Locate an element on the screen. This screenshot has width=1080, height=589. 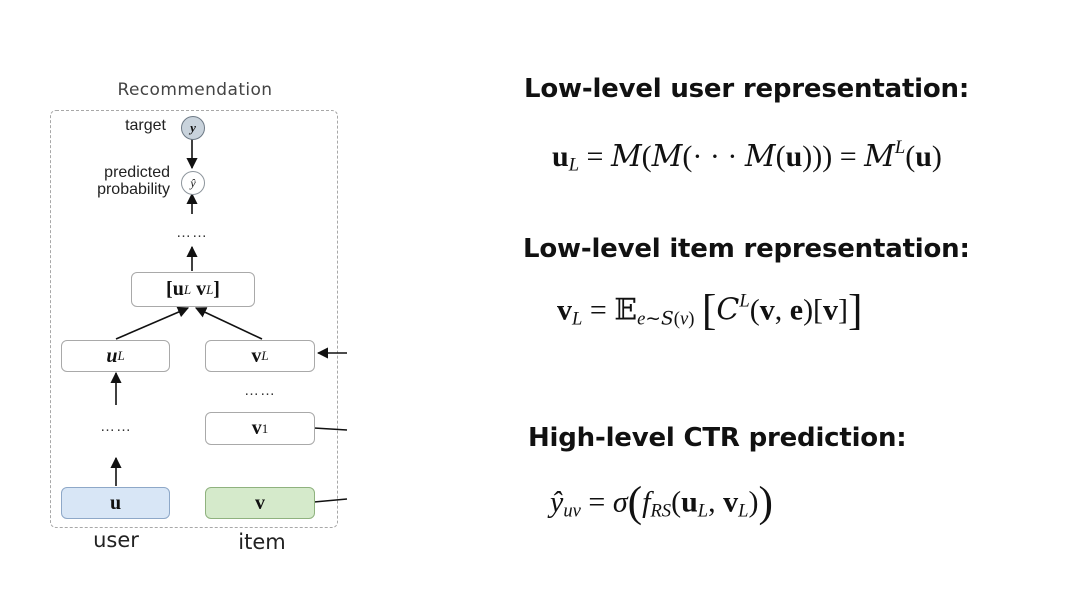
uL-main: u is located at coordinates (112, 355).